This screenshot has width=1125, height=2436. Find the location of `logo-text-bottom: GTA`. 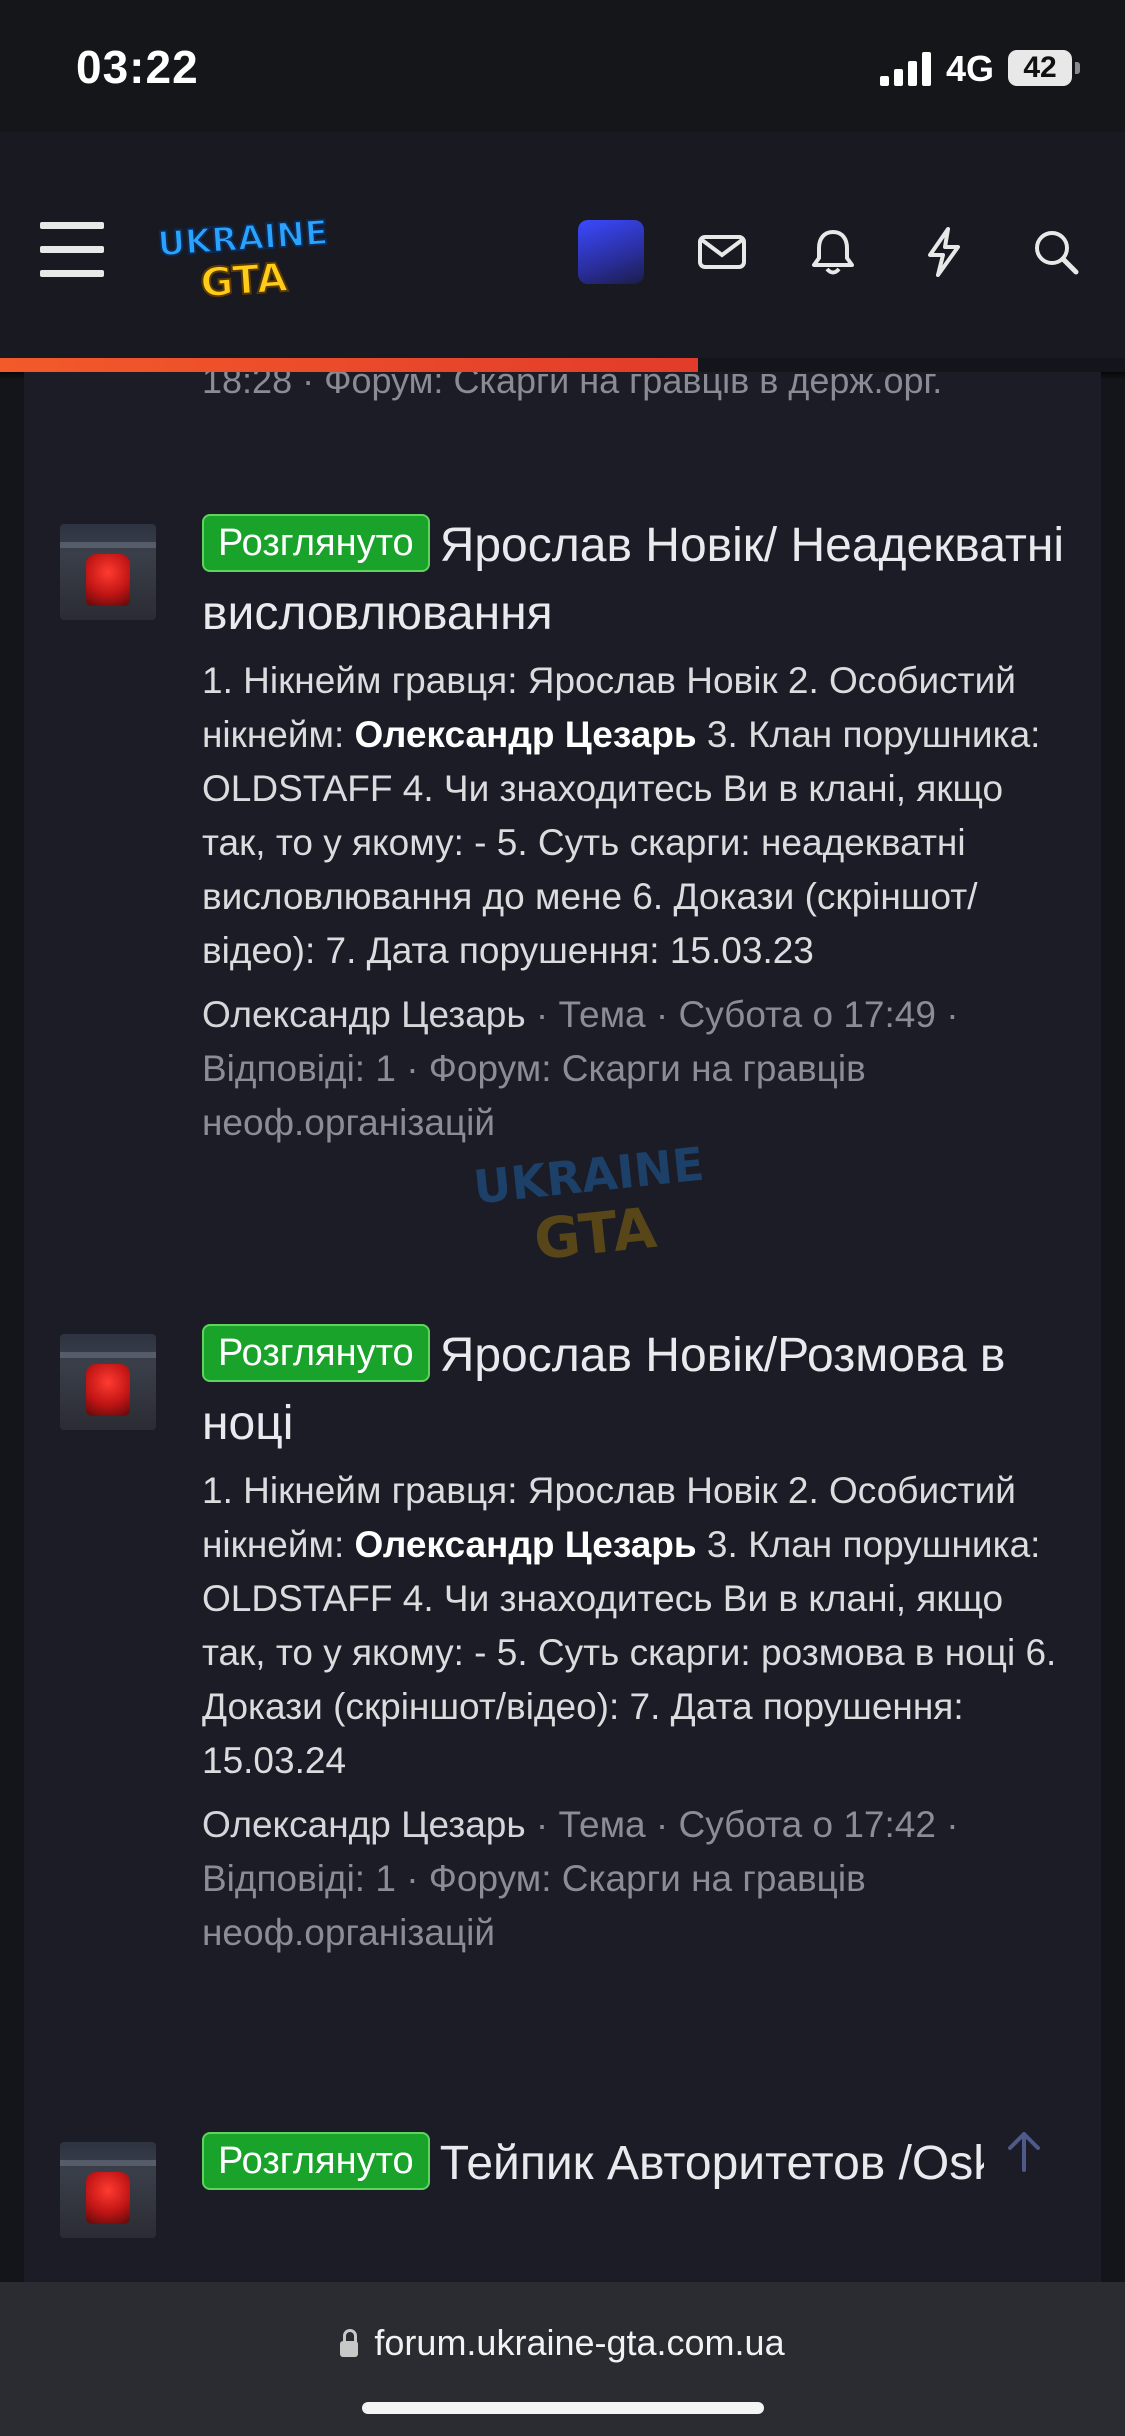

logo-text-bottom: GTA is located at coordinates (244, 278).